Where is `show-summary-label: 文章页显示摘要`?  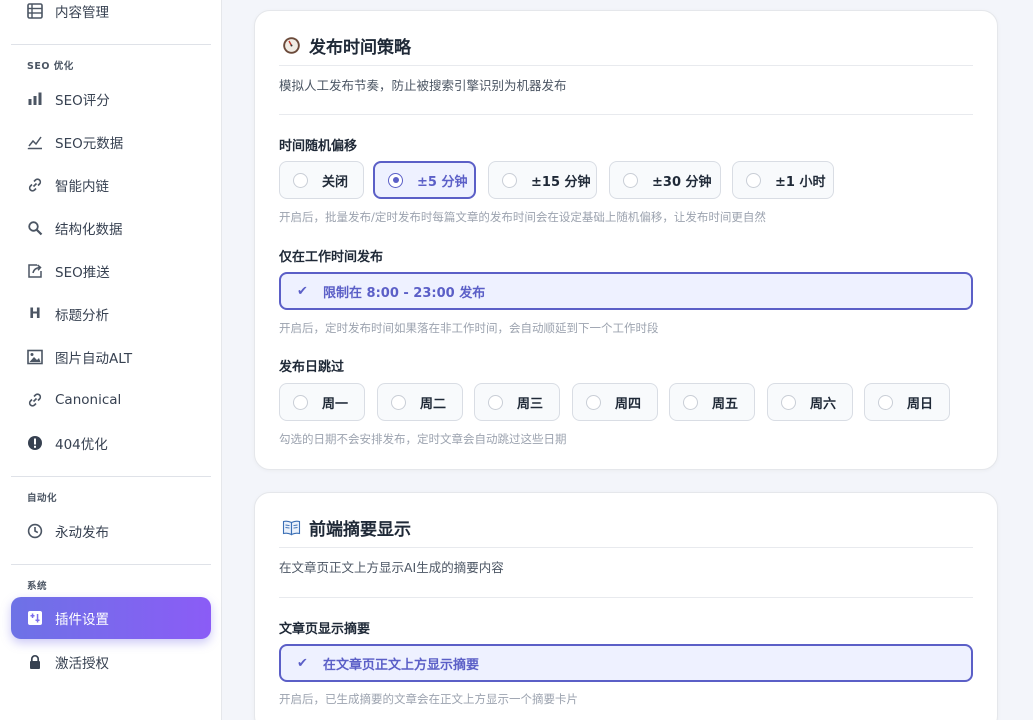
show-summary-label: 文章页显示摘要 is located at coordinates (325, 629).